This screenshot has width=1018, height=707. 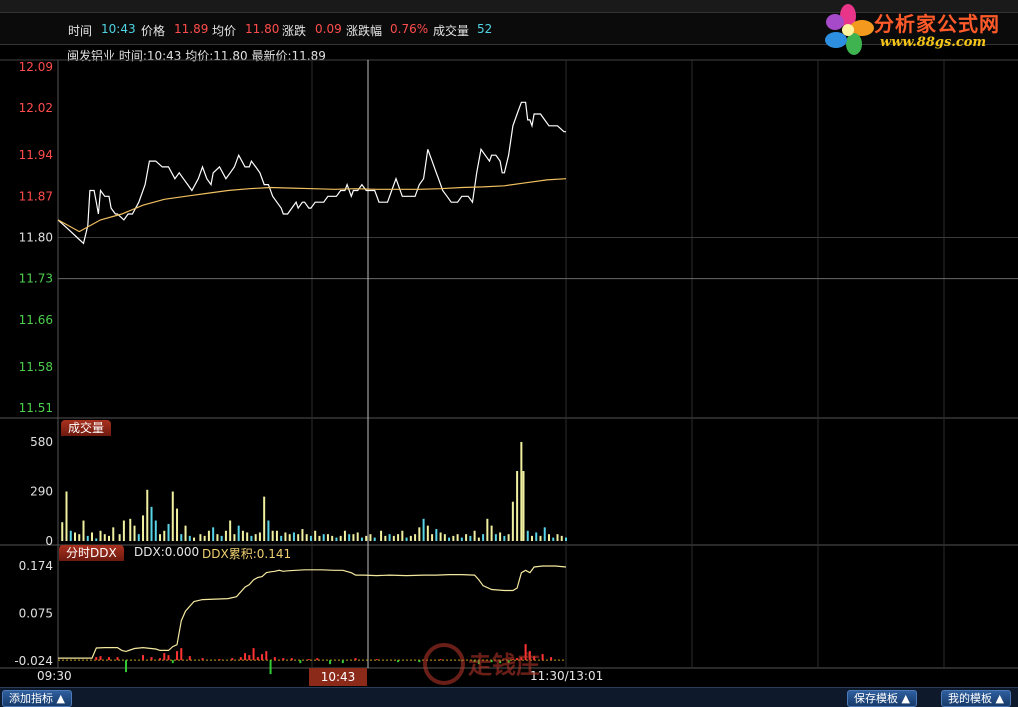 What do you see at coordinates (882, 698) in the screenshot?
I see `save-template-button: 保存模板 ▲` at bounding box center [882, 698].